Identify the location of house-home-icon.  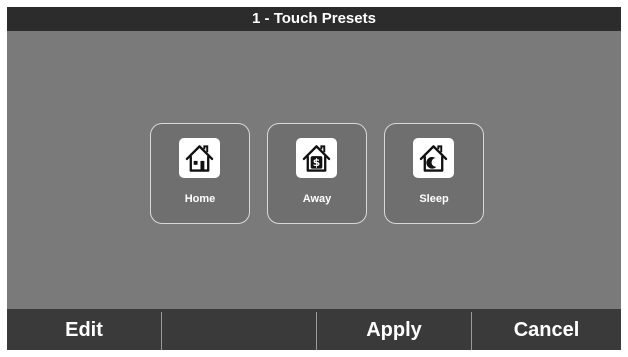
(199, 158).